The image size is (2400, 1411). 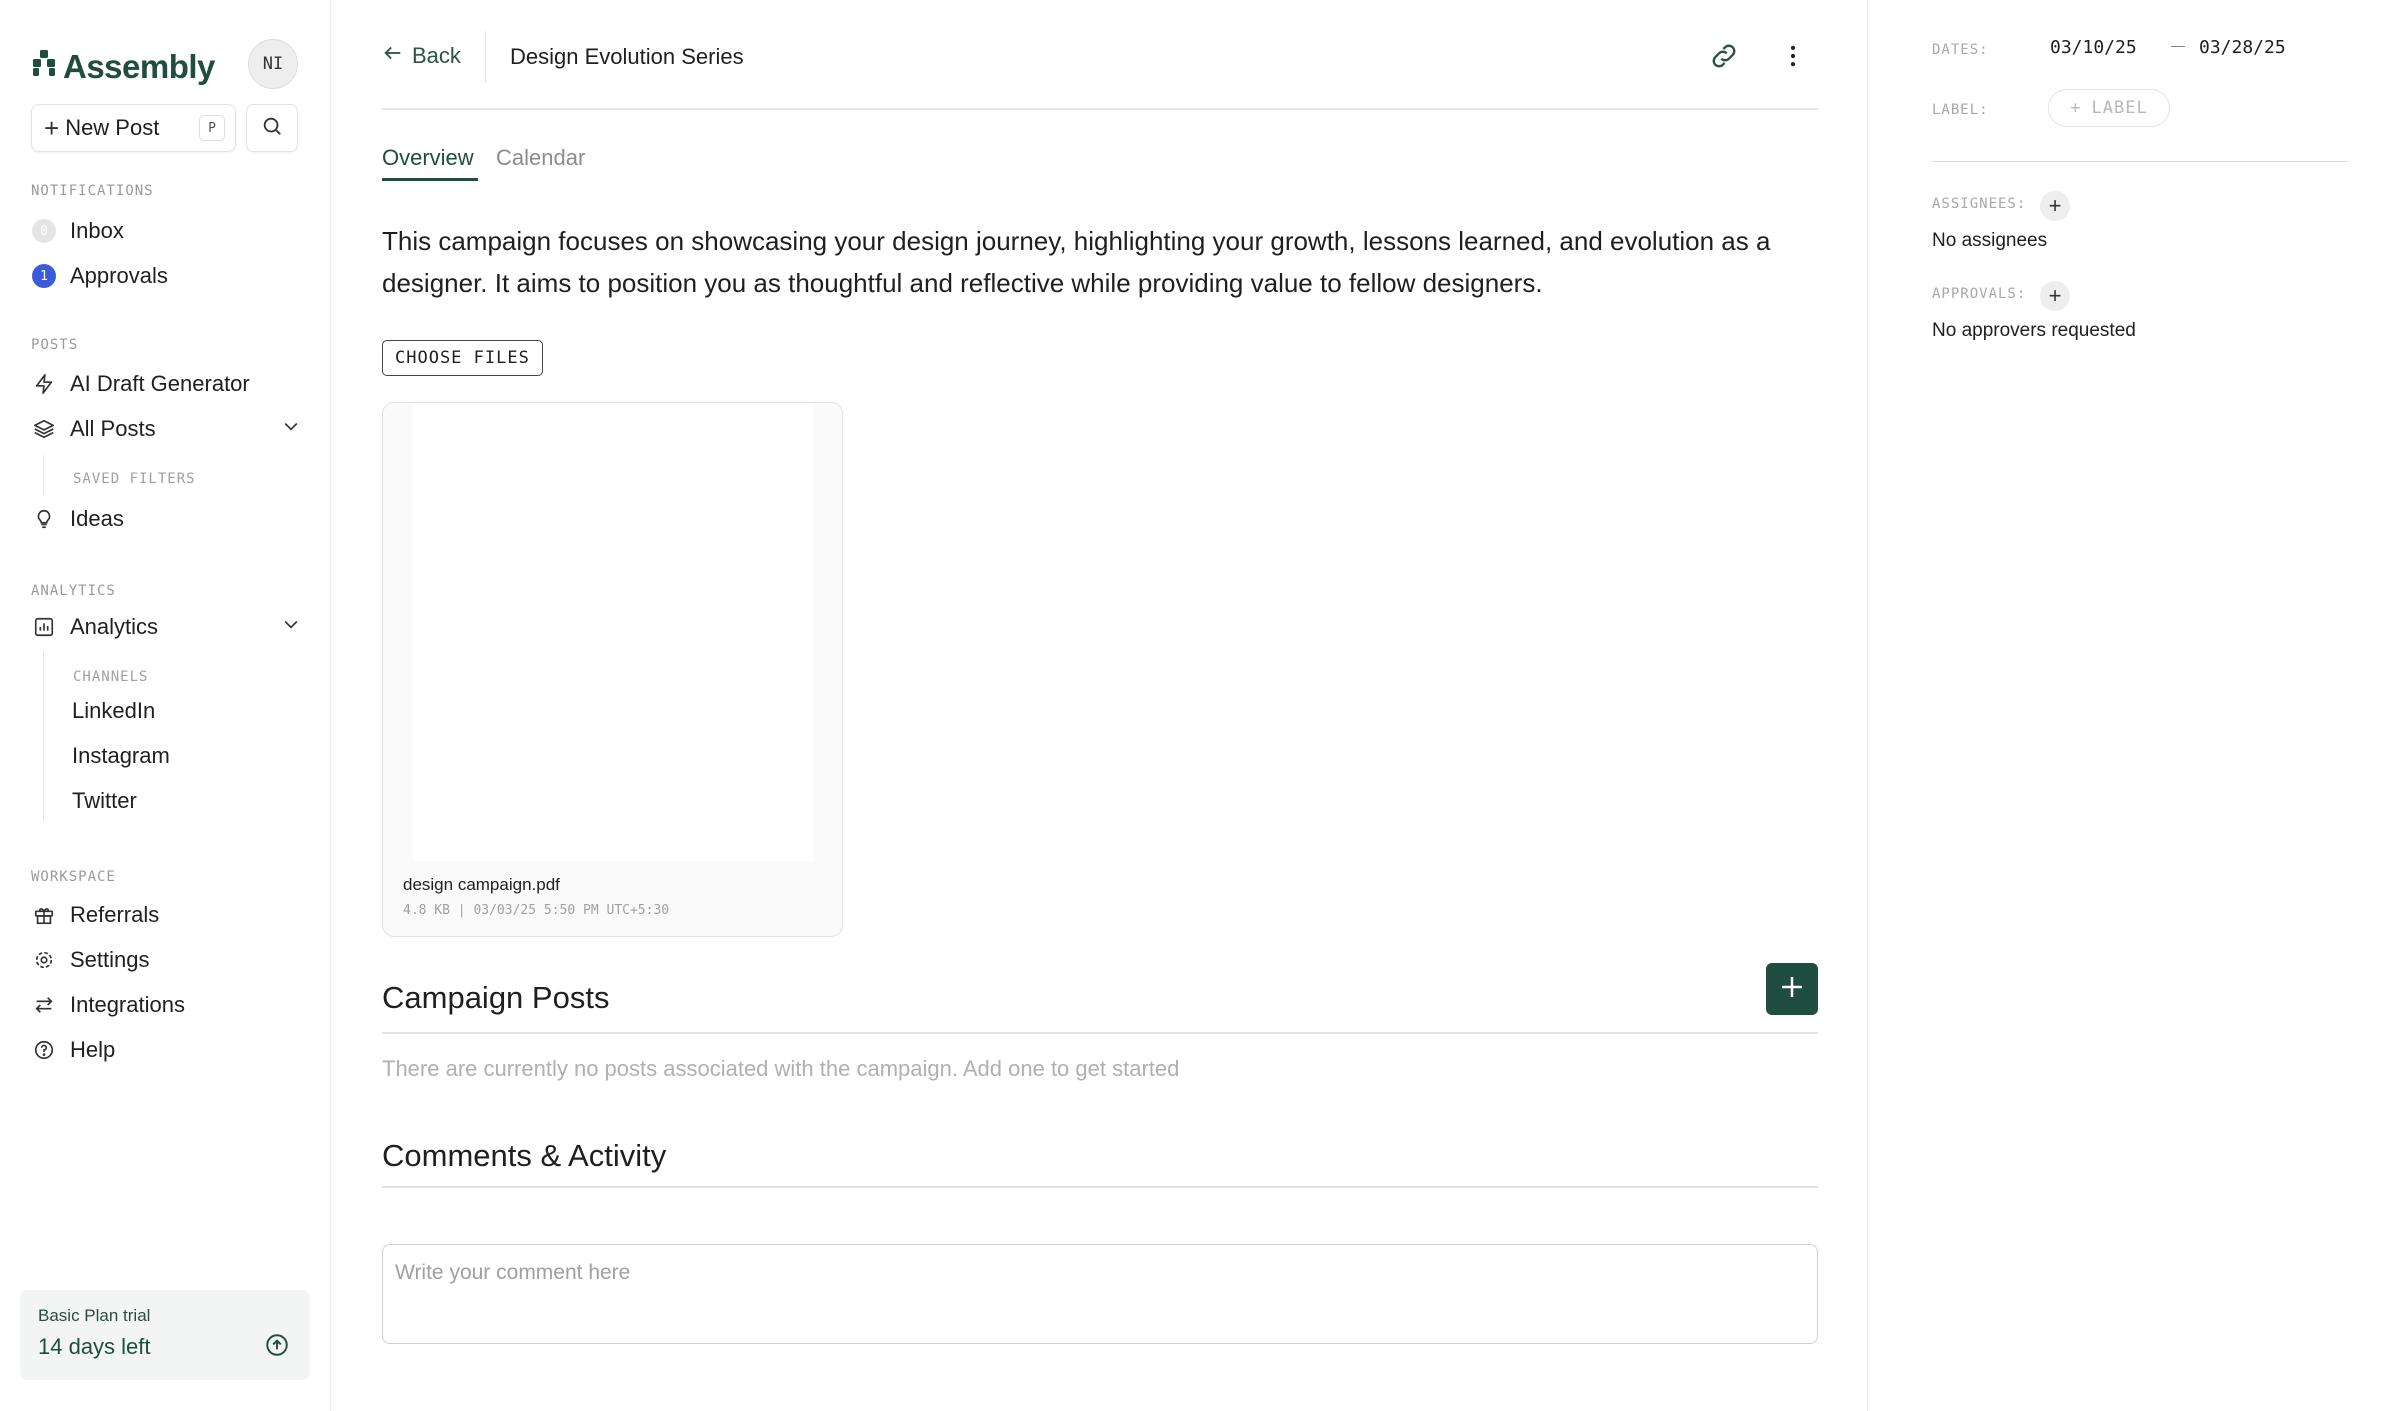 I want to click on search-button, so click(x=272, y=128).